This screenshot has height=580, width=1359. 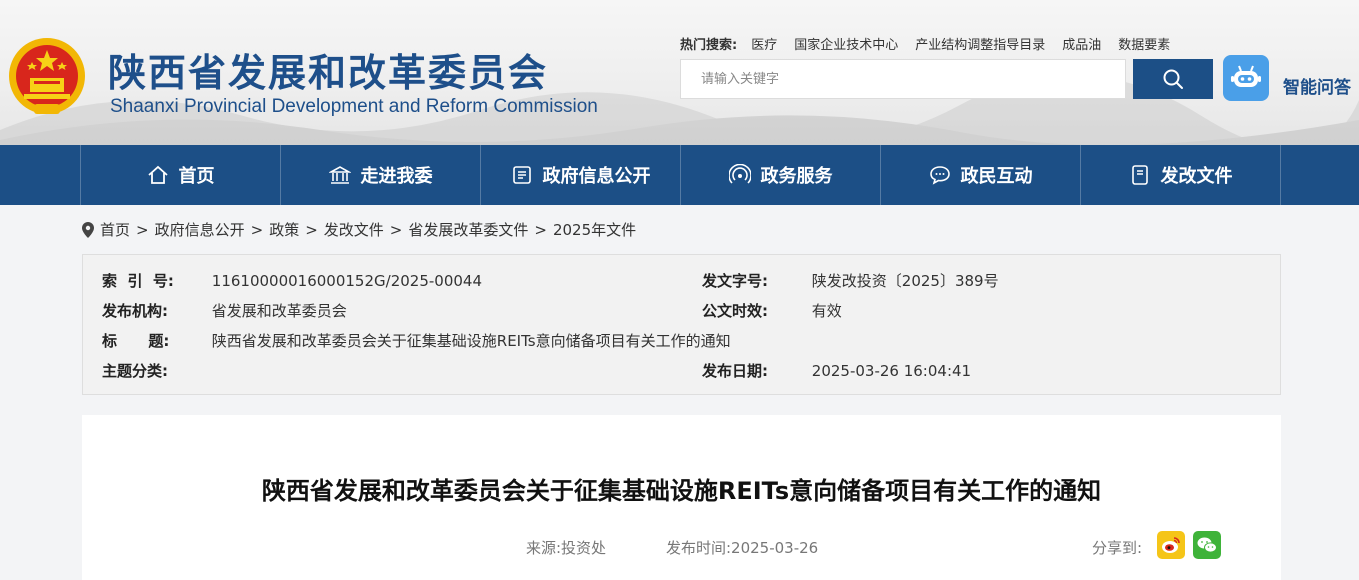 What do you see at coordinates (735, 371) in the screenshot?
I see `meta-key: 发布日期:` at bounding box center [735, 371].